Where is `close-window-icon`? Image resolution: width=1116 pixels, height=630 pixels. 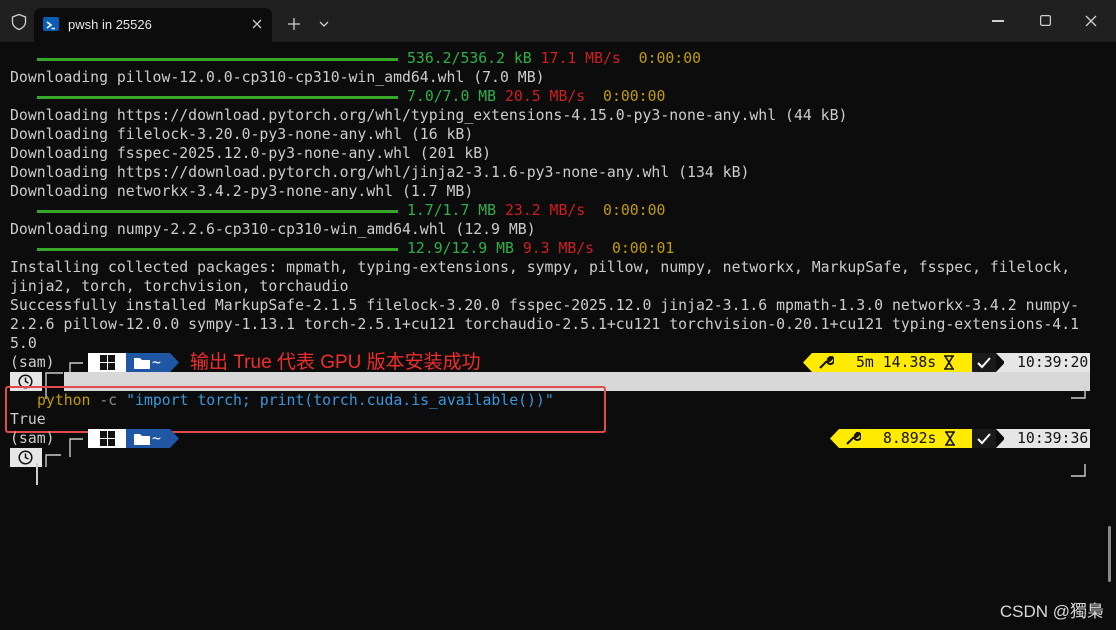
close-window-icon is located at coordinates (1091, 21).